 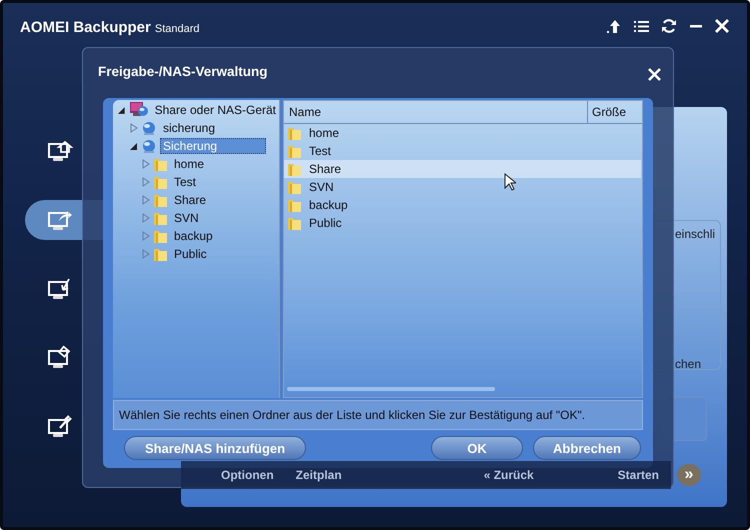 I want to click on tree-item: backup, so click(x=193, y=236).